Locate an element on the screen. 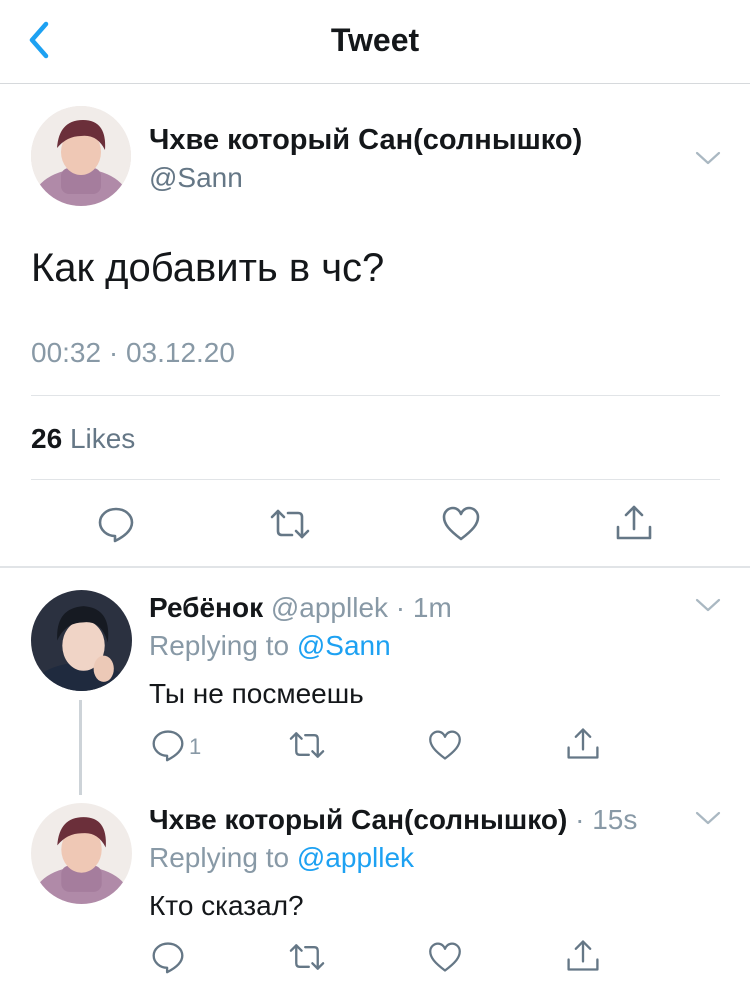 The height and width of the screenshot is (984, 750). post-time: · 15s is located at coordinates (606, 819).